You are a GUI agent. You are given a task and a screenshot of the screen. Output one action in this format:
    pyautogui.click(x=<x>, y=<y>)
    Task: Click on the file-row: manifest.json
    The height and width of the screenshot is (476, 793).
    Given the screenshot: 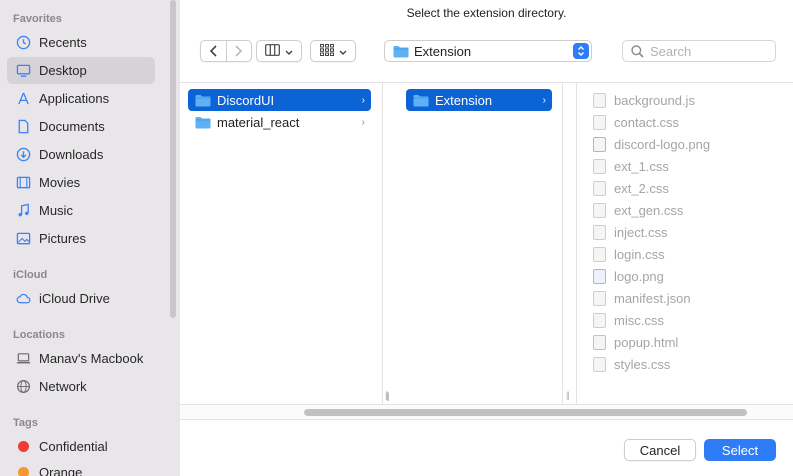 What is the action you would take?
    pyautogui.click(x=642, y=298)
    